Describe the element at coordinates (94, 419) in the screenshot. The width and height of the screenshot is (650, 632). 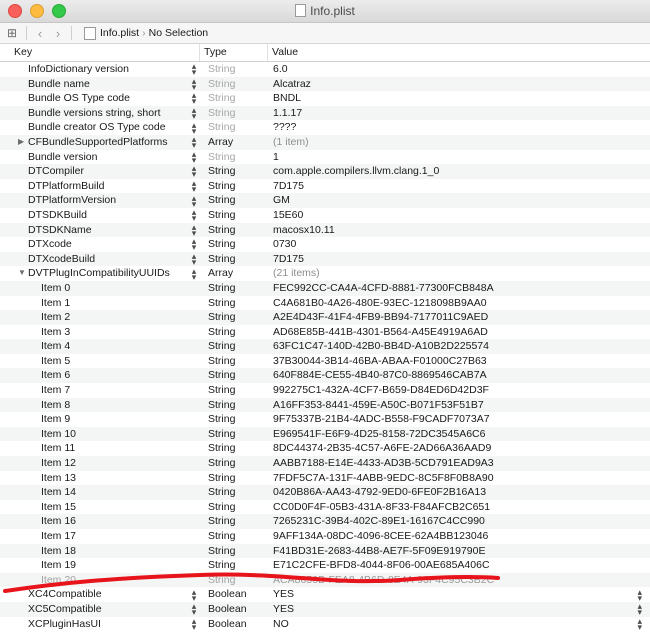
I see `row-key-cell: Item 9` at that location.